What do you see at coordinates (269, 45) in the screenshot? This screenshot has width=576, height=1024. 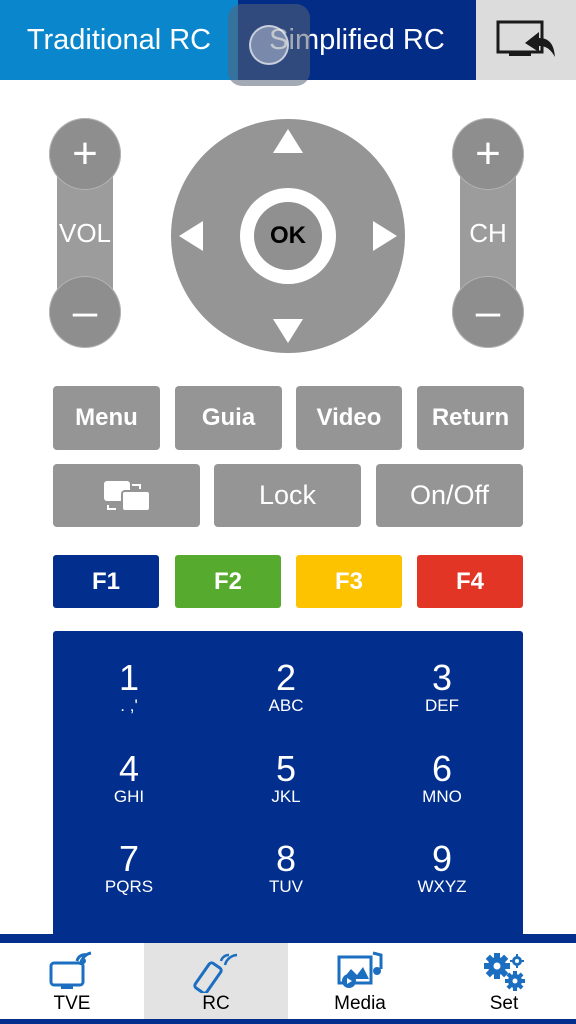 I see `touch-indicator` at bounding box center [269, 45].